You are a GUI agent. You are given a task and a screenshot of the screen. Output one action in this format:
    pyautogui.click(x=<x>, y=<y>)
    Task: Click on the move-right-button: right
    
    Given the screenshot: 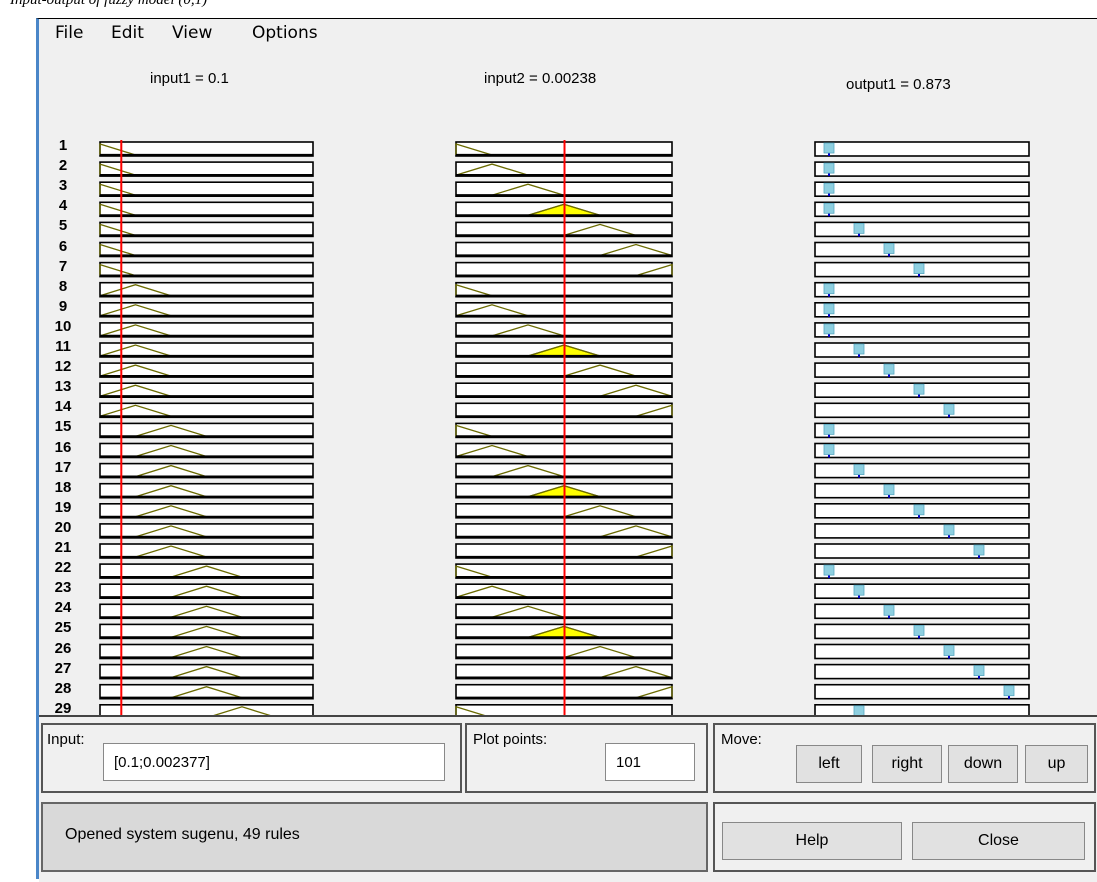 What is the action you would take?
    pyautogui.click(x=907, y=764)
    